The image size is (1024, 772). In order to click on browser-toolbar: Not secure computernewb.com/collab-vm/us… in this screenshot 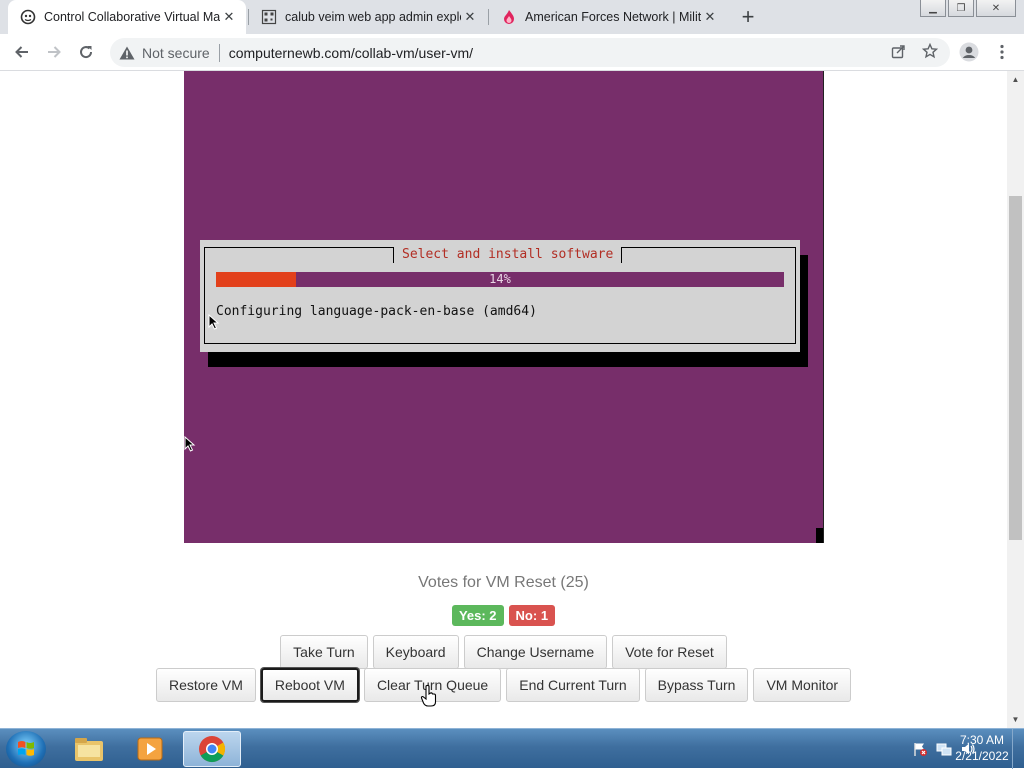, I will do `click(512, 52)`.